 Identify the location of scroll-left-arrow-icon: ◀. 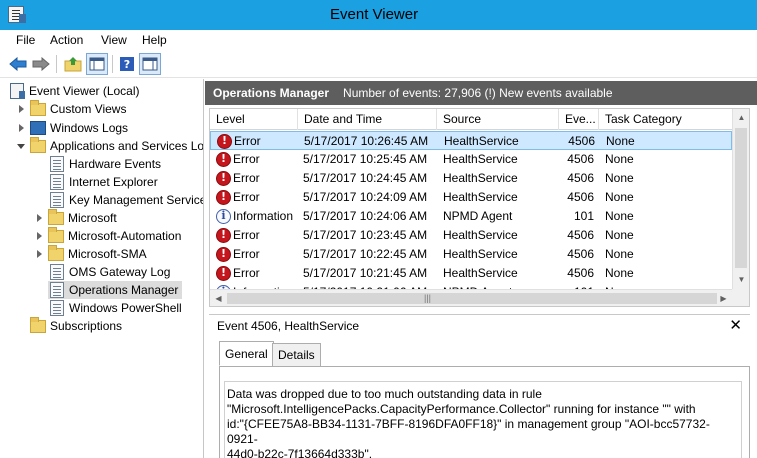
(218, 298).